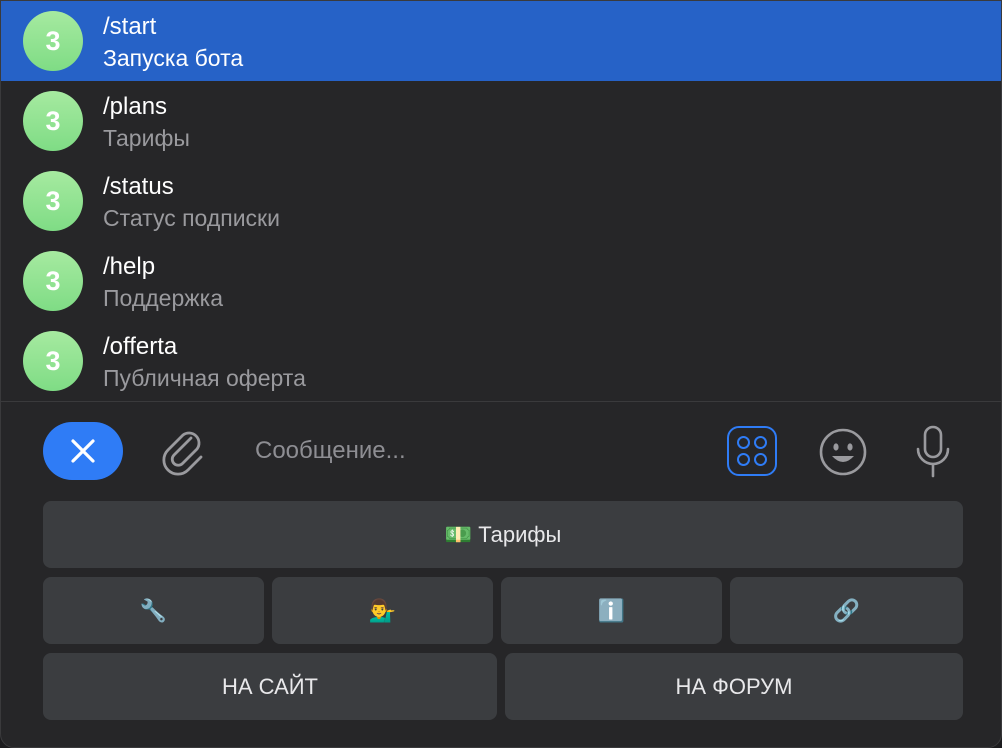 The height and width of the screenshot is (748, 1002). I want to click on close-button, so click(83, 451).